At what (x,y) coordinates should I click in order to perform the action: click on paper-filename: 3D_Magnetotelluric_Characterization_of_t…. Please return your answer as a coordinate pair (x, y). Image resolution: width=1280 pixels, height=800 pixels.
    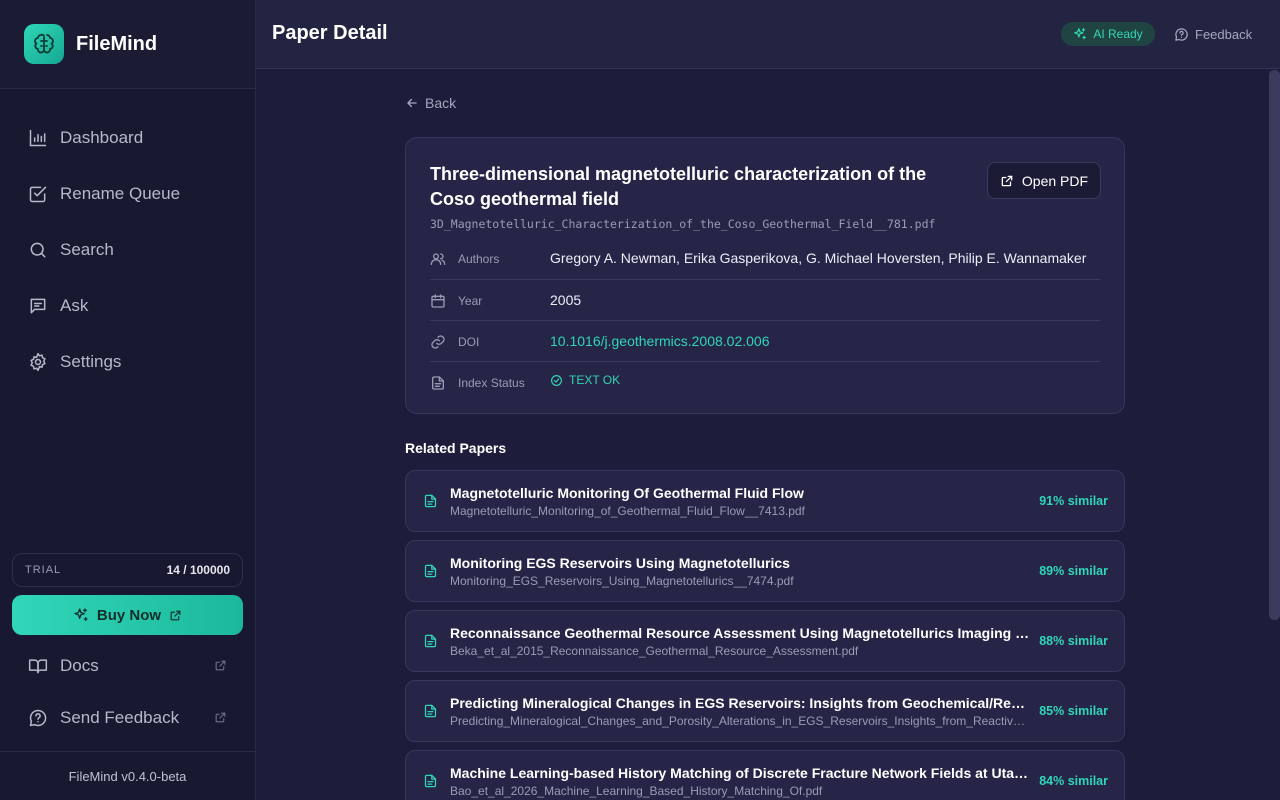
    Looking at the image, I should click on (683, 224).